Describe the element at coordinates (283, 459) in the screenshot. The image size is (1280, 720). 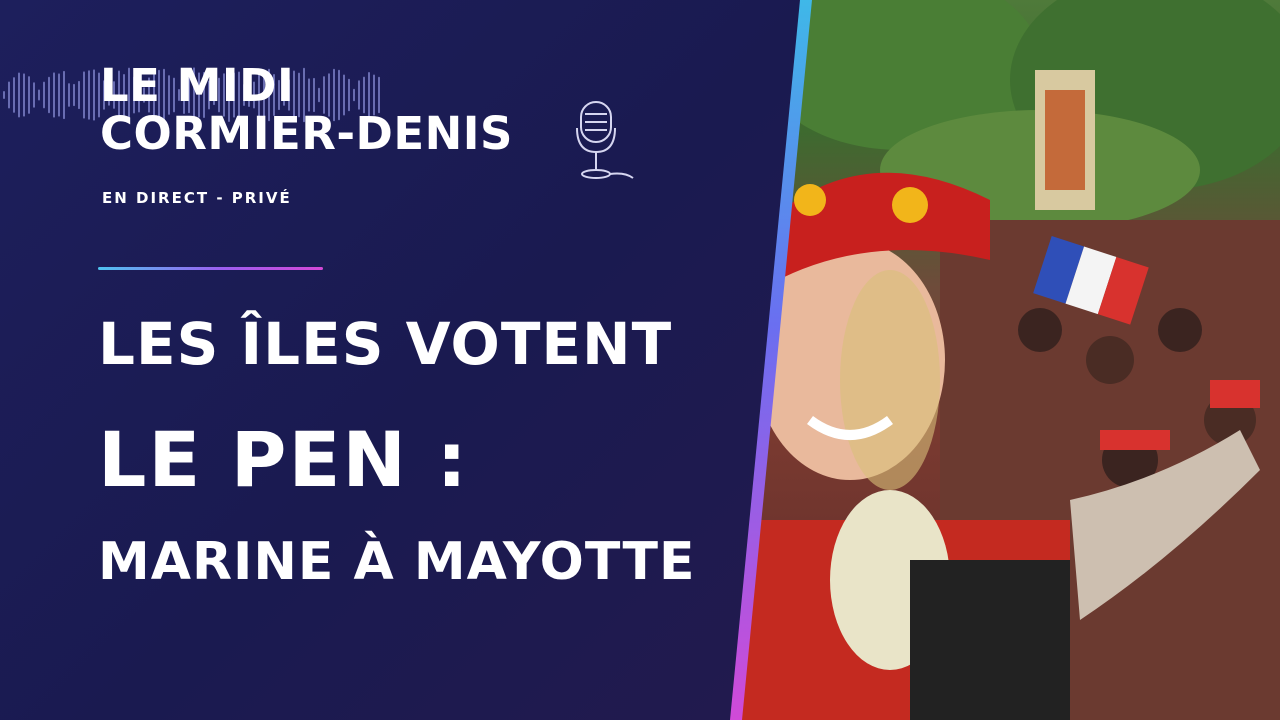
I see `headline-line2: LE PEN :` at that location.